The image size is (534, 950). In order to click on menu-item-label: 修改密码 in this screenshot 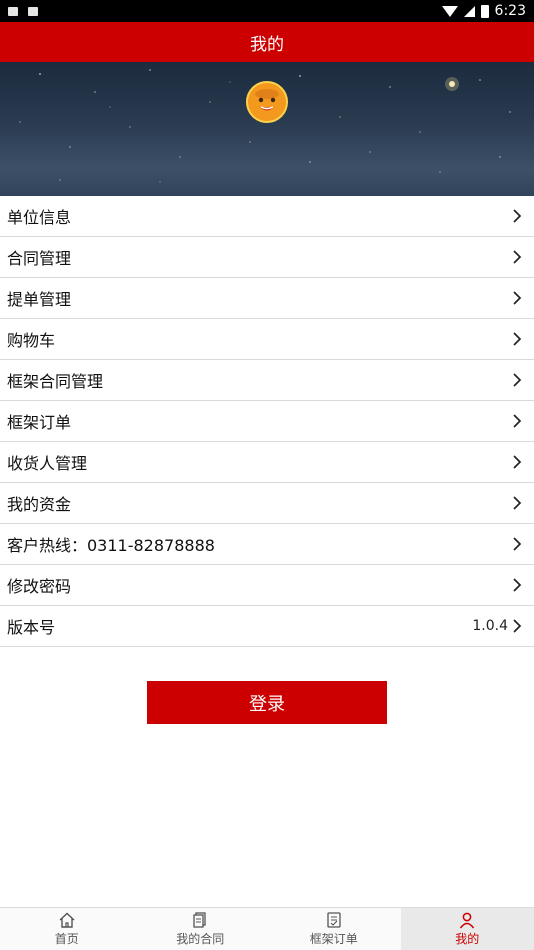, I will do `click(39, 586)`.